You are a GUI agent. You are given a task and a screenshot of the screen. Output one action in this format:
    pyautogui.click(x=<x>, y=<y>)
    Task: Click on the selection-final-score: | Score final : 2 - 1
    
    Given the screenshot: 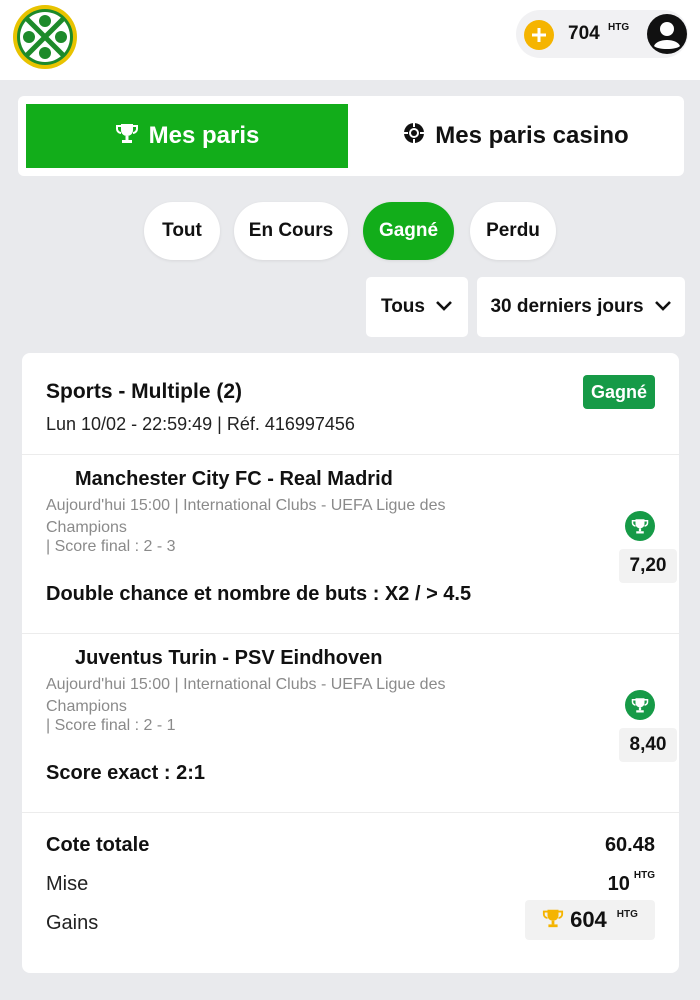 What is the action you would take?
    pyautogui.click(x=111, y=725)
    